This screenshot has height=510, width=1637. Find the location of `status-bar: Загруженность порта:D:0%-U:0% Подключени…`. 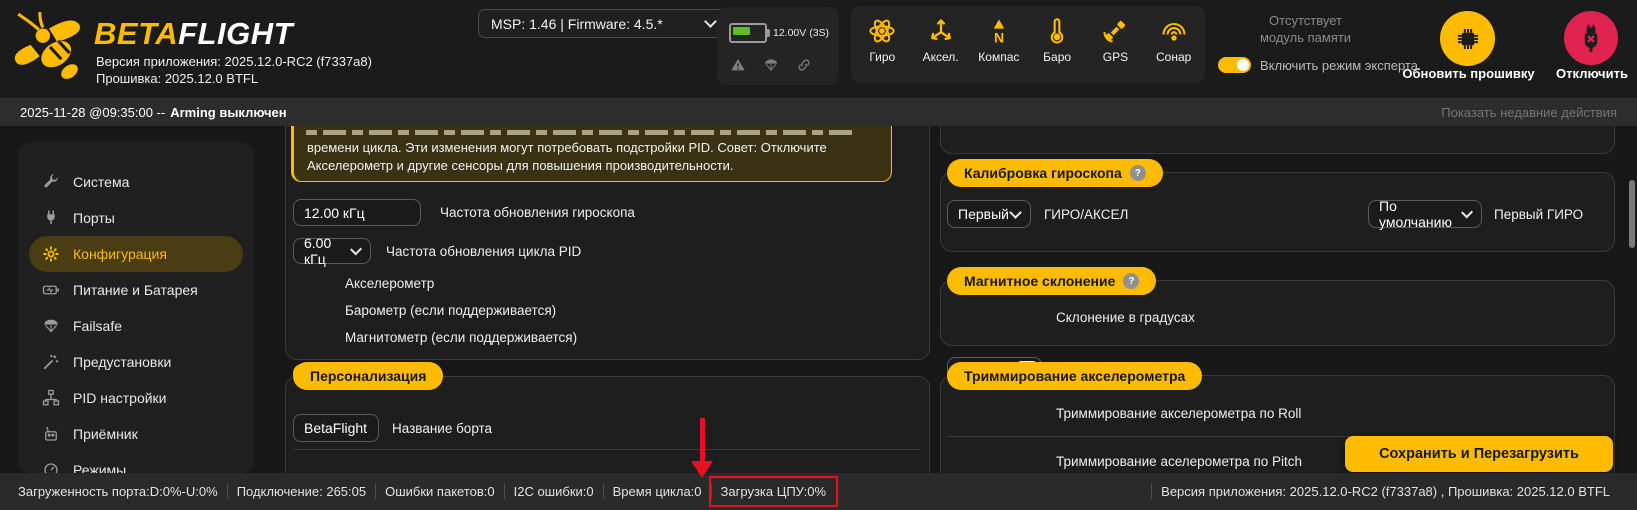

status-bar: Загруженность порта:D:0%-U:0% Подключени… is located at coordinates (818, 491).